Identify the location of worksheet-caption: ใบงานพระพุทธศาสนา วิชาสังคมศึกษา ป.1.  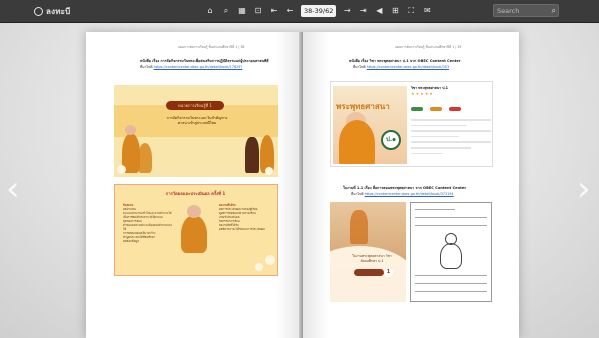
(372, 258).